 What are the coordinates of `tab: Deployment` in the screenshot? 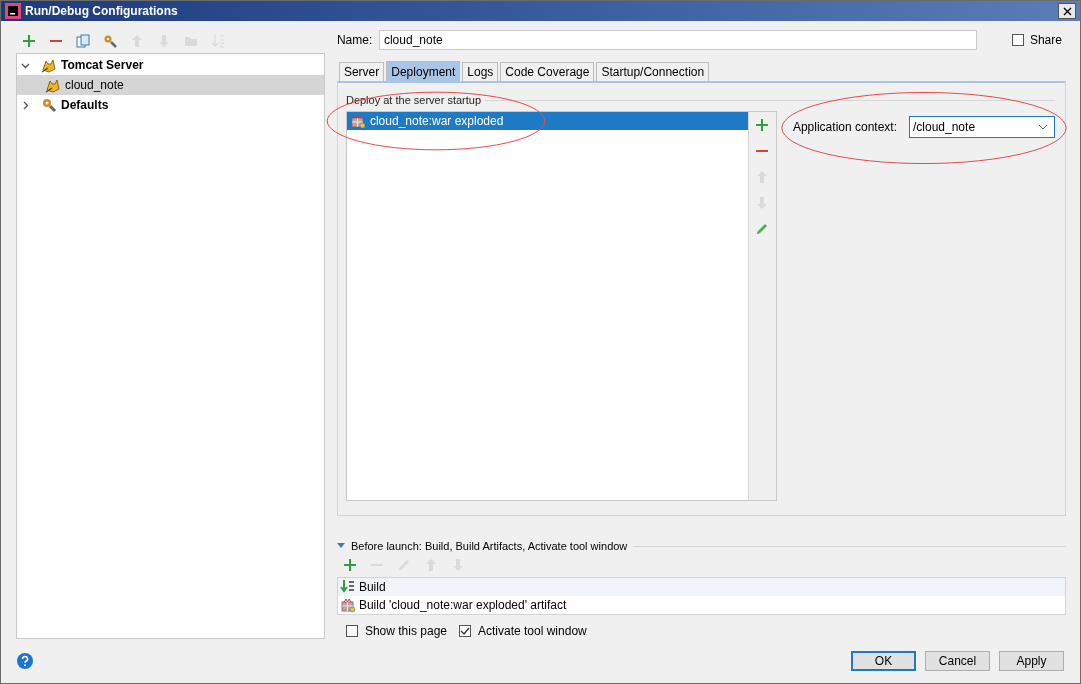 It's located at (423, 71).